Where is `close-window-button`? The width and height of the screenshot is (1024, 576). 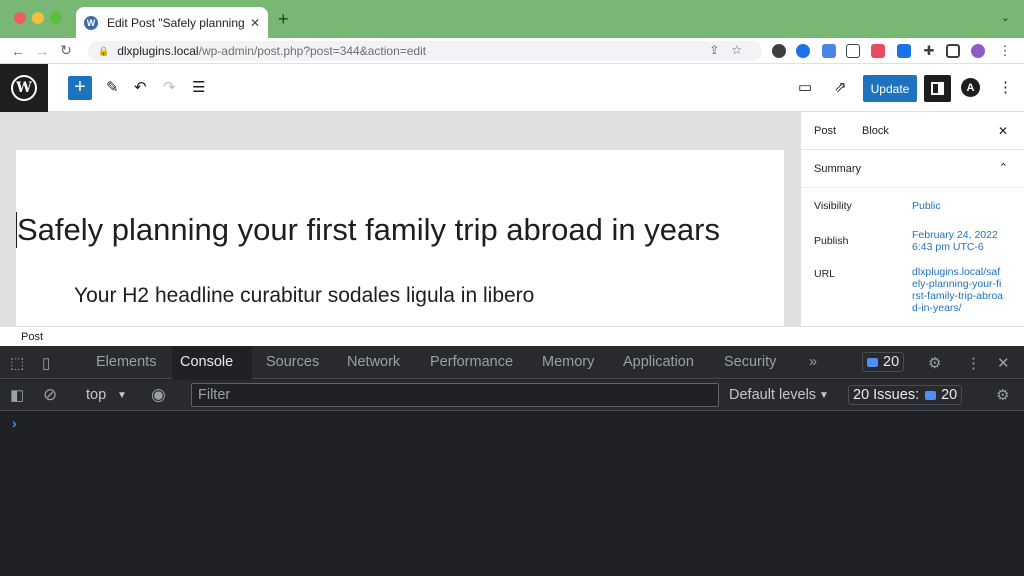 close-window-button is located at coordinates (20, 18).